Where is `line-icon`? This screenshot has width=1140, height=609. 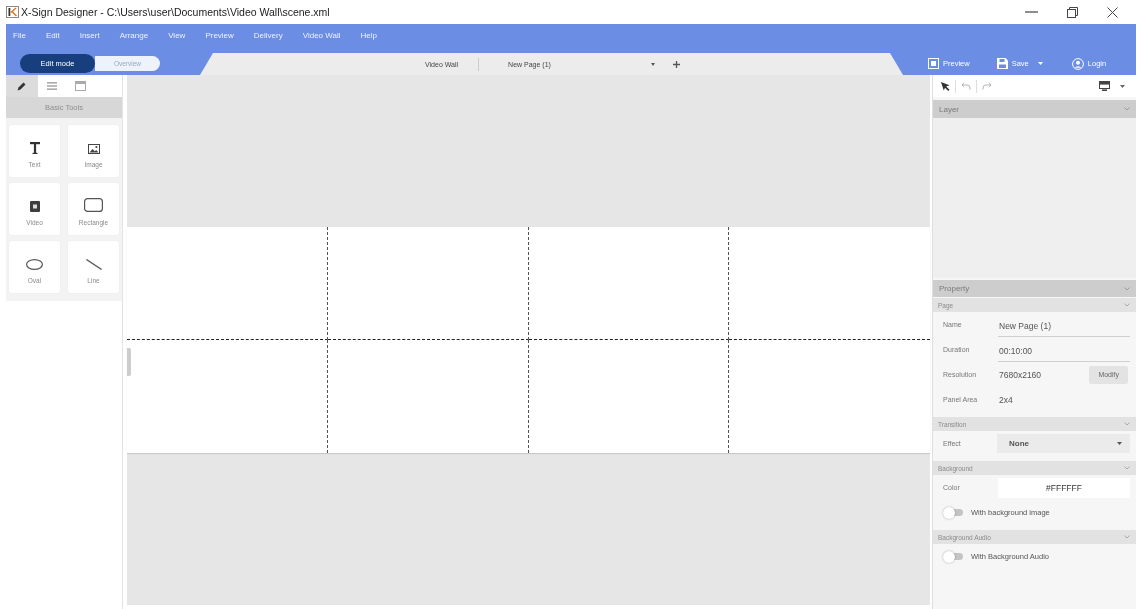 line-icon is located at coordinates (93, 264).